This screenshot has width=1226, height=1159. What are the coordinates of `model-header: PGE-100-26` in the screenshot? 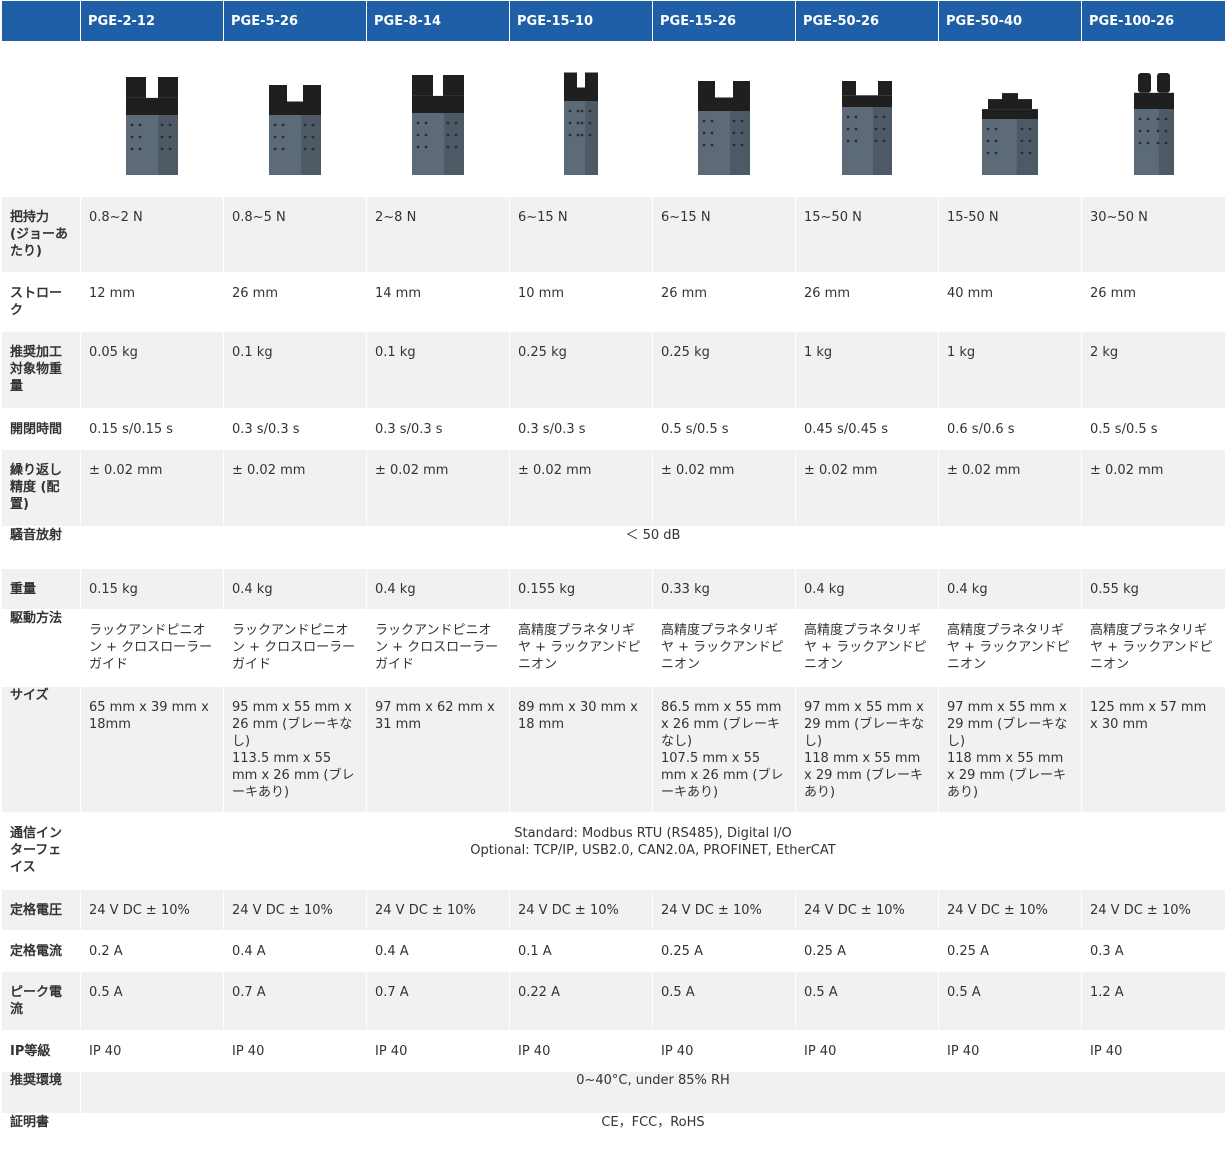 It's located at (1153, 21).